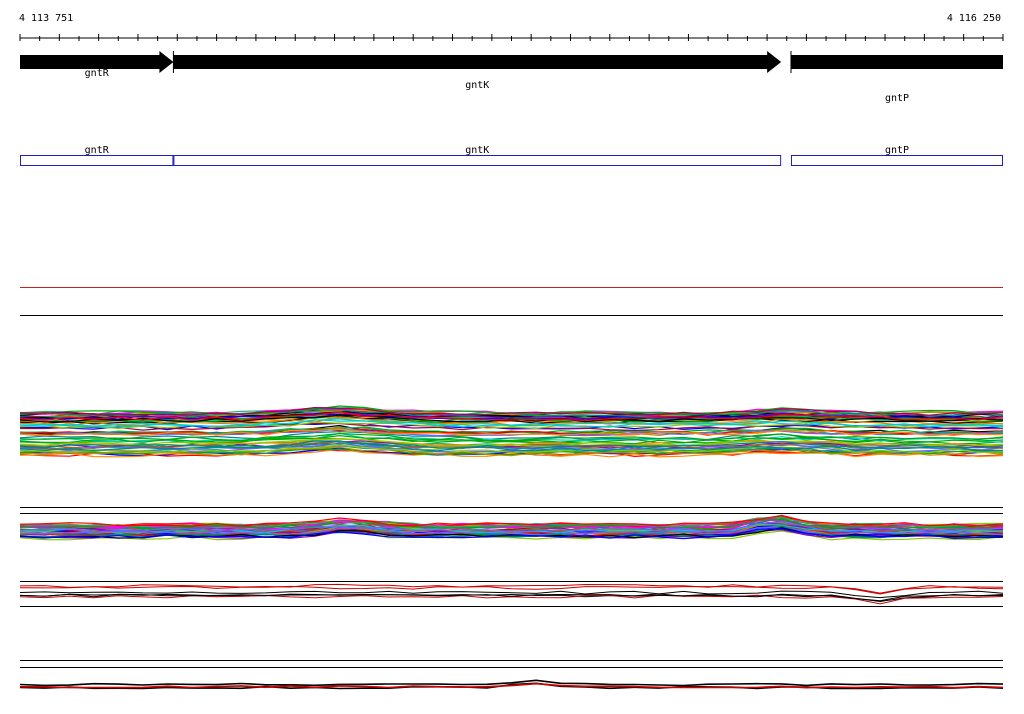 Image resolution: width=1024 pixels, height=714 pixels. What do you see at coordinates (511, 37) in the screenshot?
I see `coordinate-ruler` at bounding box center [511, 37].